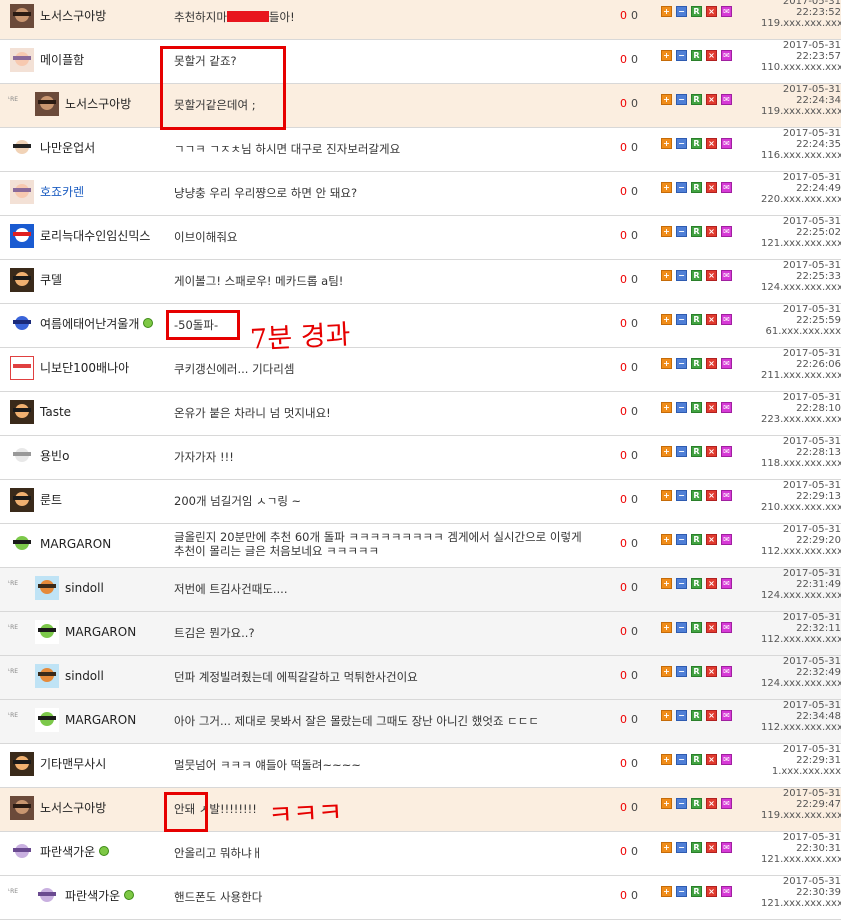  I want to click on user-nickname: 니보단100배나아, so click(84, 368).